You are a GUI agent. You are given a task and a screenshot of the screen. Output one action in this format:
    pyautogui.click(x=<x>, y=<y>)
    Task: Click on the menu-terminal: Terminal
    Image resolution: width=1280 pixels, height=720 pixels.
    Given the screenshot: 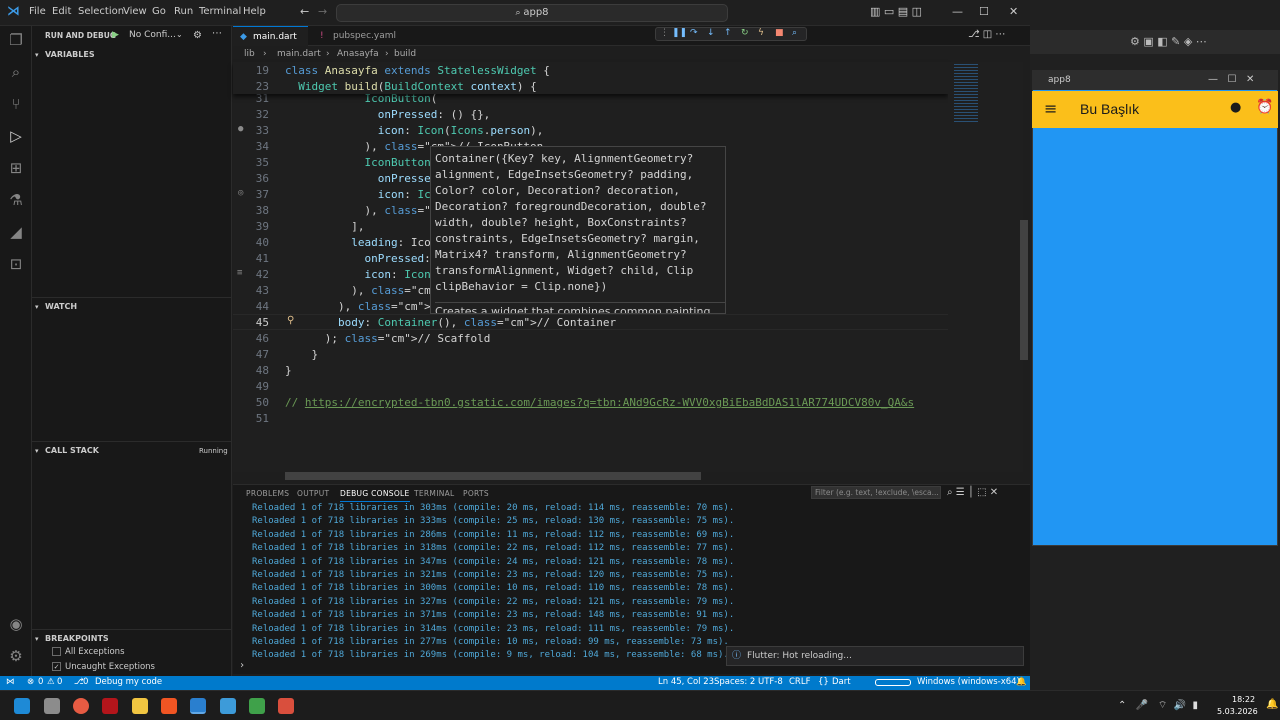 What is the action you would take?
    pyautogui.click(x=220, y=11)
    